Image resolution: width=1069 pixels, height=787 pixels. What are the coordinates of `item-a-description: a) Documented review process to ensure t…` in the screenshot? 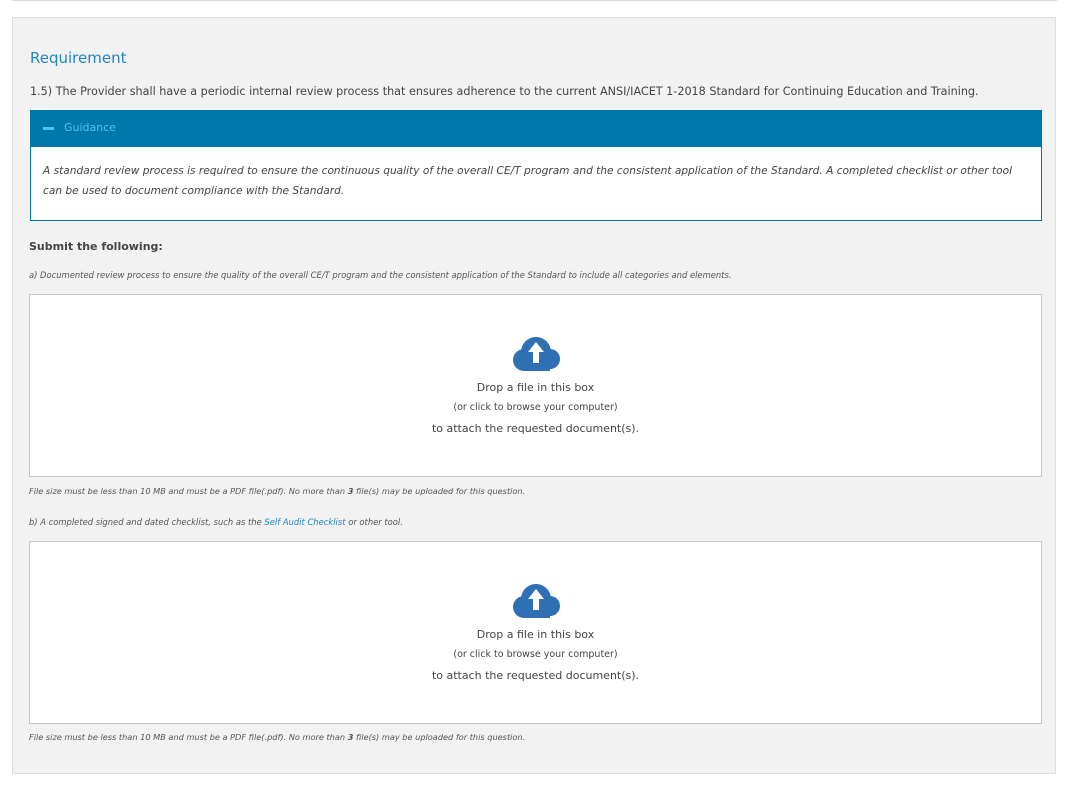 It's located at (380, 275).